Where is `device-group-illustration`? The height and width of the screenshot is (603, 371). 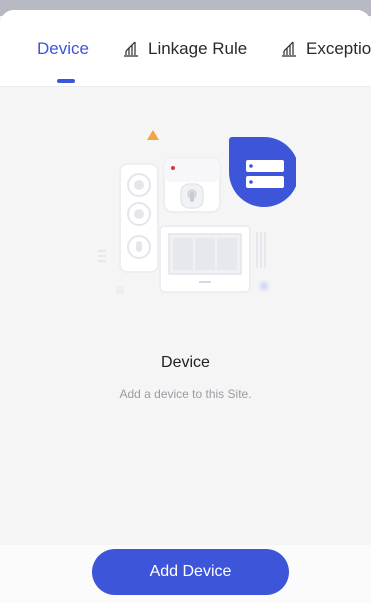
device-group-illustration is located at coordinates (197, 212).